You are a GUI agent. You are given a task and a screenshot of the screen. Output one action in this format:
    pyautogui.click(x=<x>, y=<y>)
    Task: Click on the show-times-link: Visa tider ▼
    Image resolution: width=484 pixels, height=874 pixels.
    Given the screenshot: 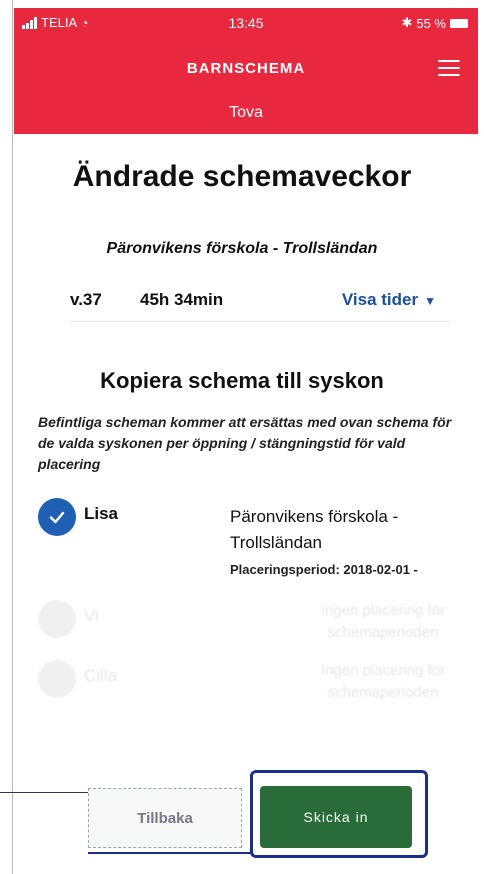 What is the action you would take?
    pyautogui.click(x=389, y=300)
    